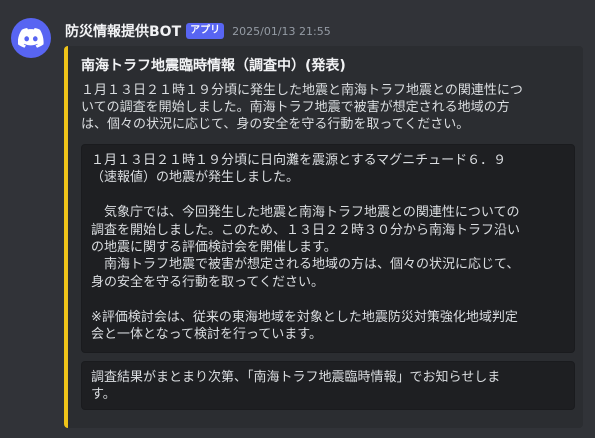 Image resolution: width=595 pixels, height=438 pixels. What do you see at coordinates (281, 31) in the screenshot?
I see `timestamp: 2025/01/13 21:55` at bounding box center [281, 31].